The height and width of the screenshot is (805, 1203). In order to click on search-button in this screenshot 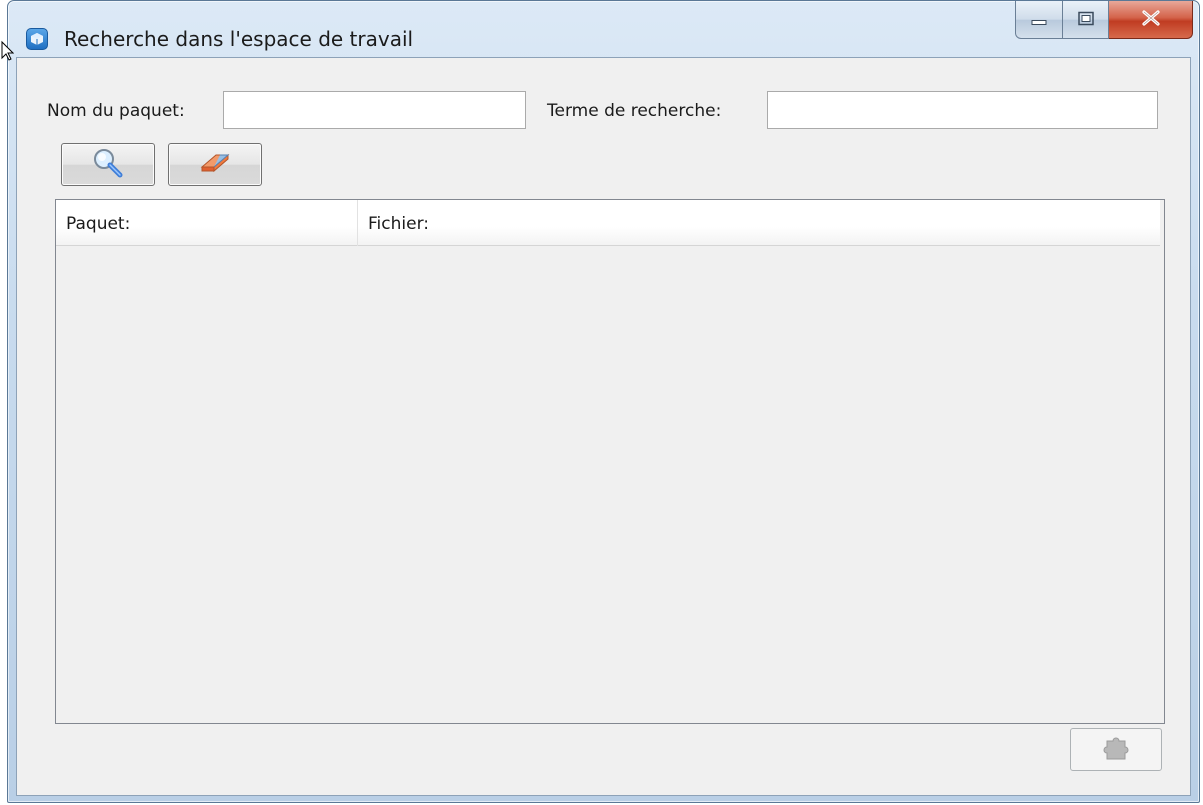, I will do `click(108, 164)`.